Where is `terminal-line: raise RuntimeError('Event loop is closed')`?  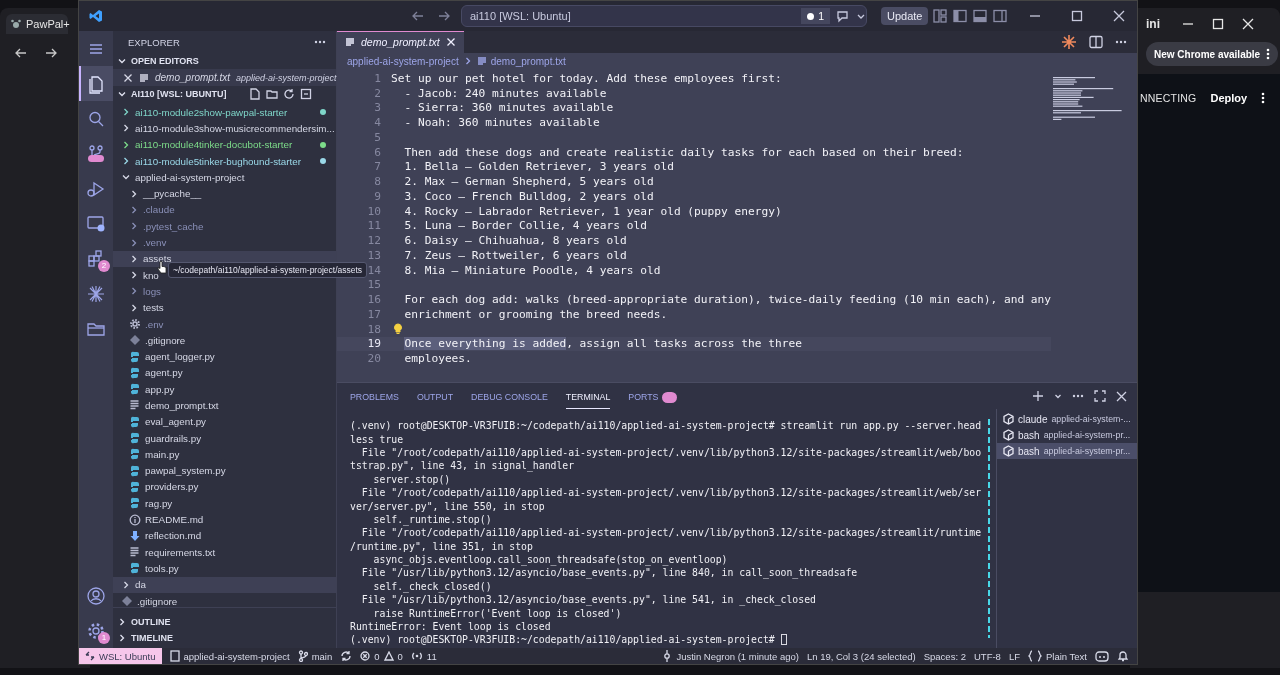 terminal-line: raise RuntimeError('Event loop is closed') is located at coordinates (497, 613).